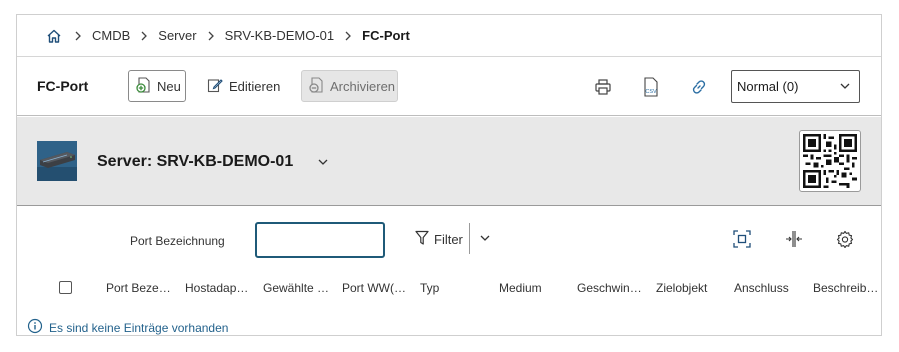 Image resolution: width=899 pixels, height=352 pixels. What do you see at coordinates (449, 36) in the screenshot?
I see `breadcrumb: CMDB Server SRV-KB-DEMO-01 FC-Port` at bounding box center [449, 36].